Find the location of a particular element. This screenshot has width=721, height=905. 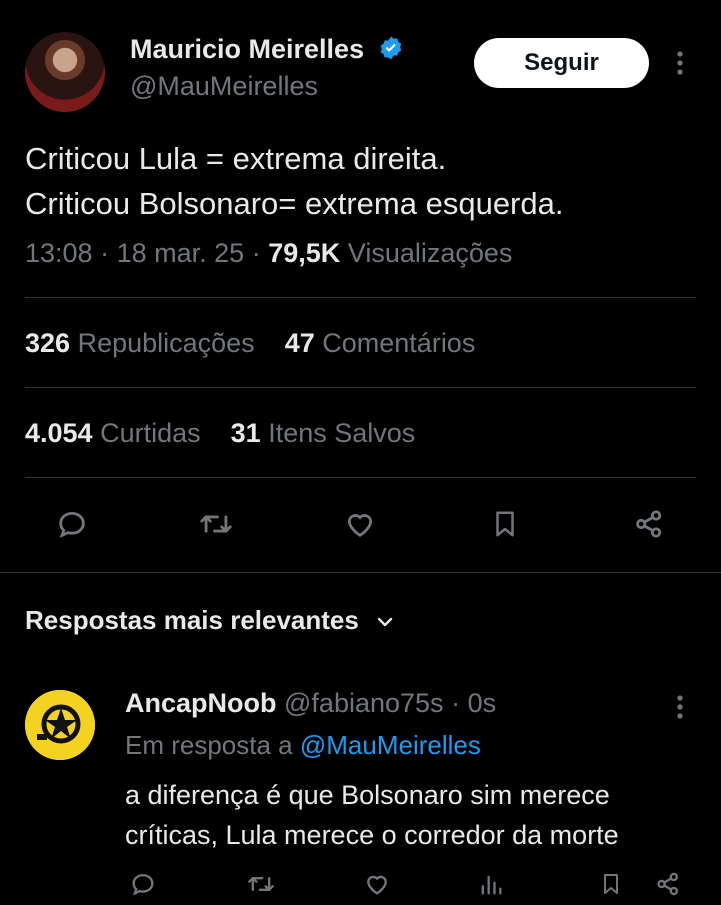

comments-stat: 47 Comentários is located at coordinates (380, 343).